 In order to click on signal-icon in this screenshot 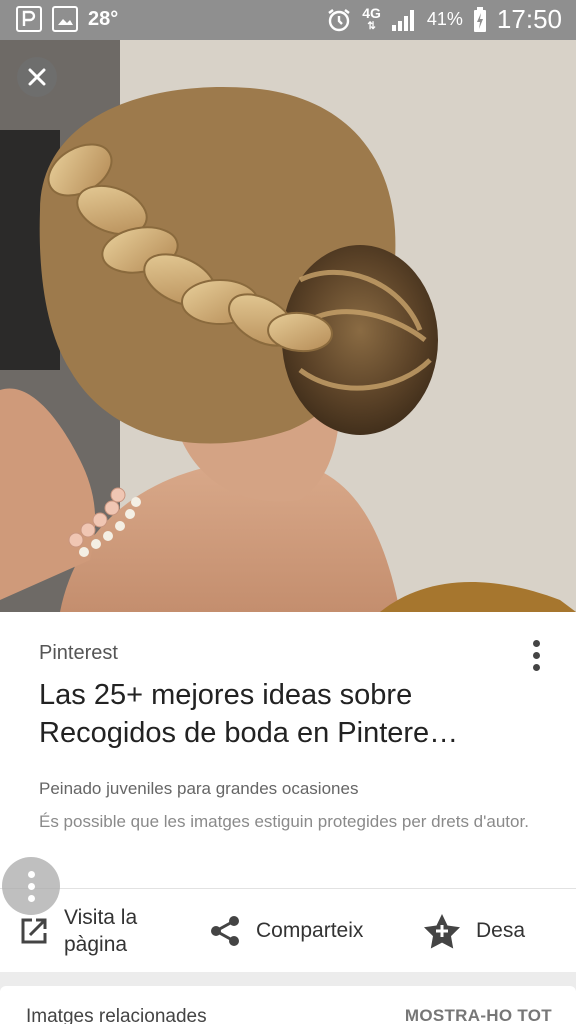, I will do `click(402, 20)`.